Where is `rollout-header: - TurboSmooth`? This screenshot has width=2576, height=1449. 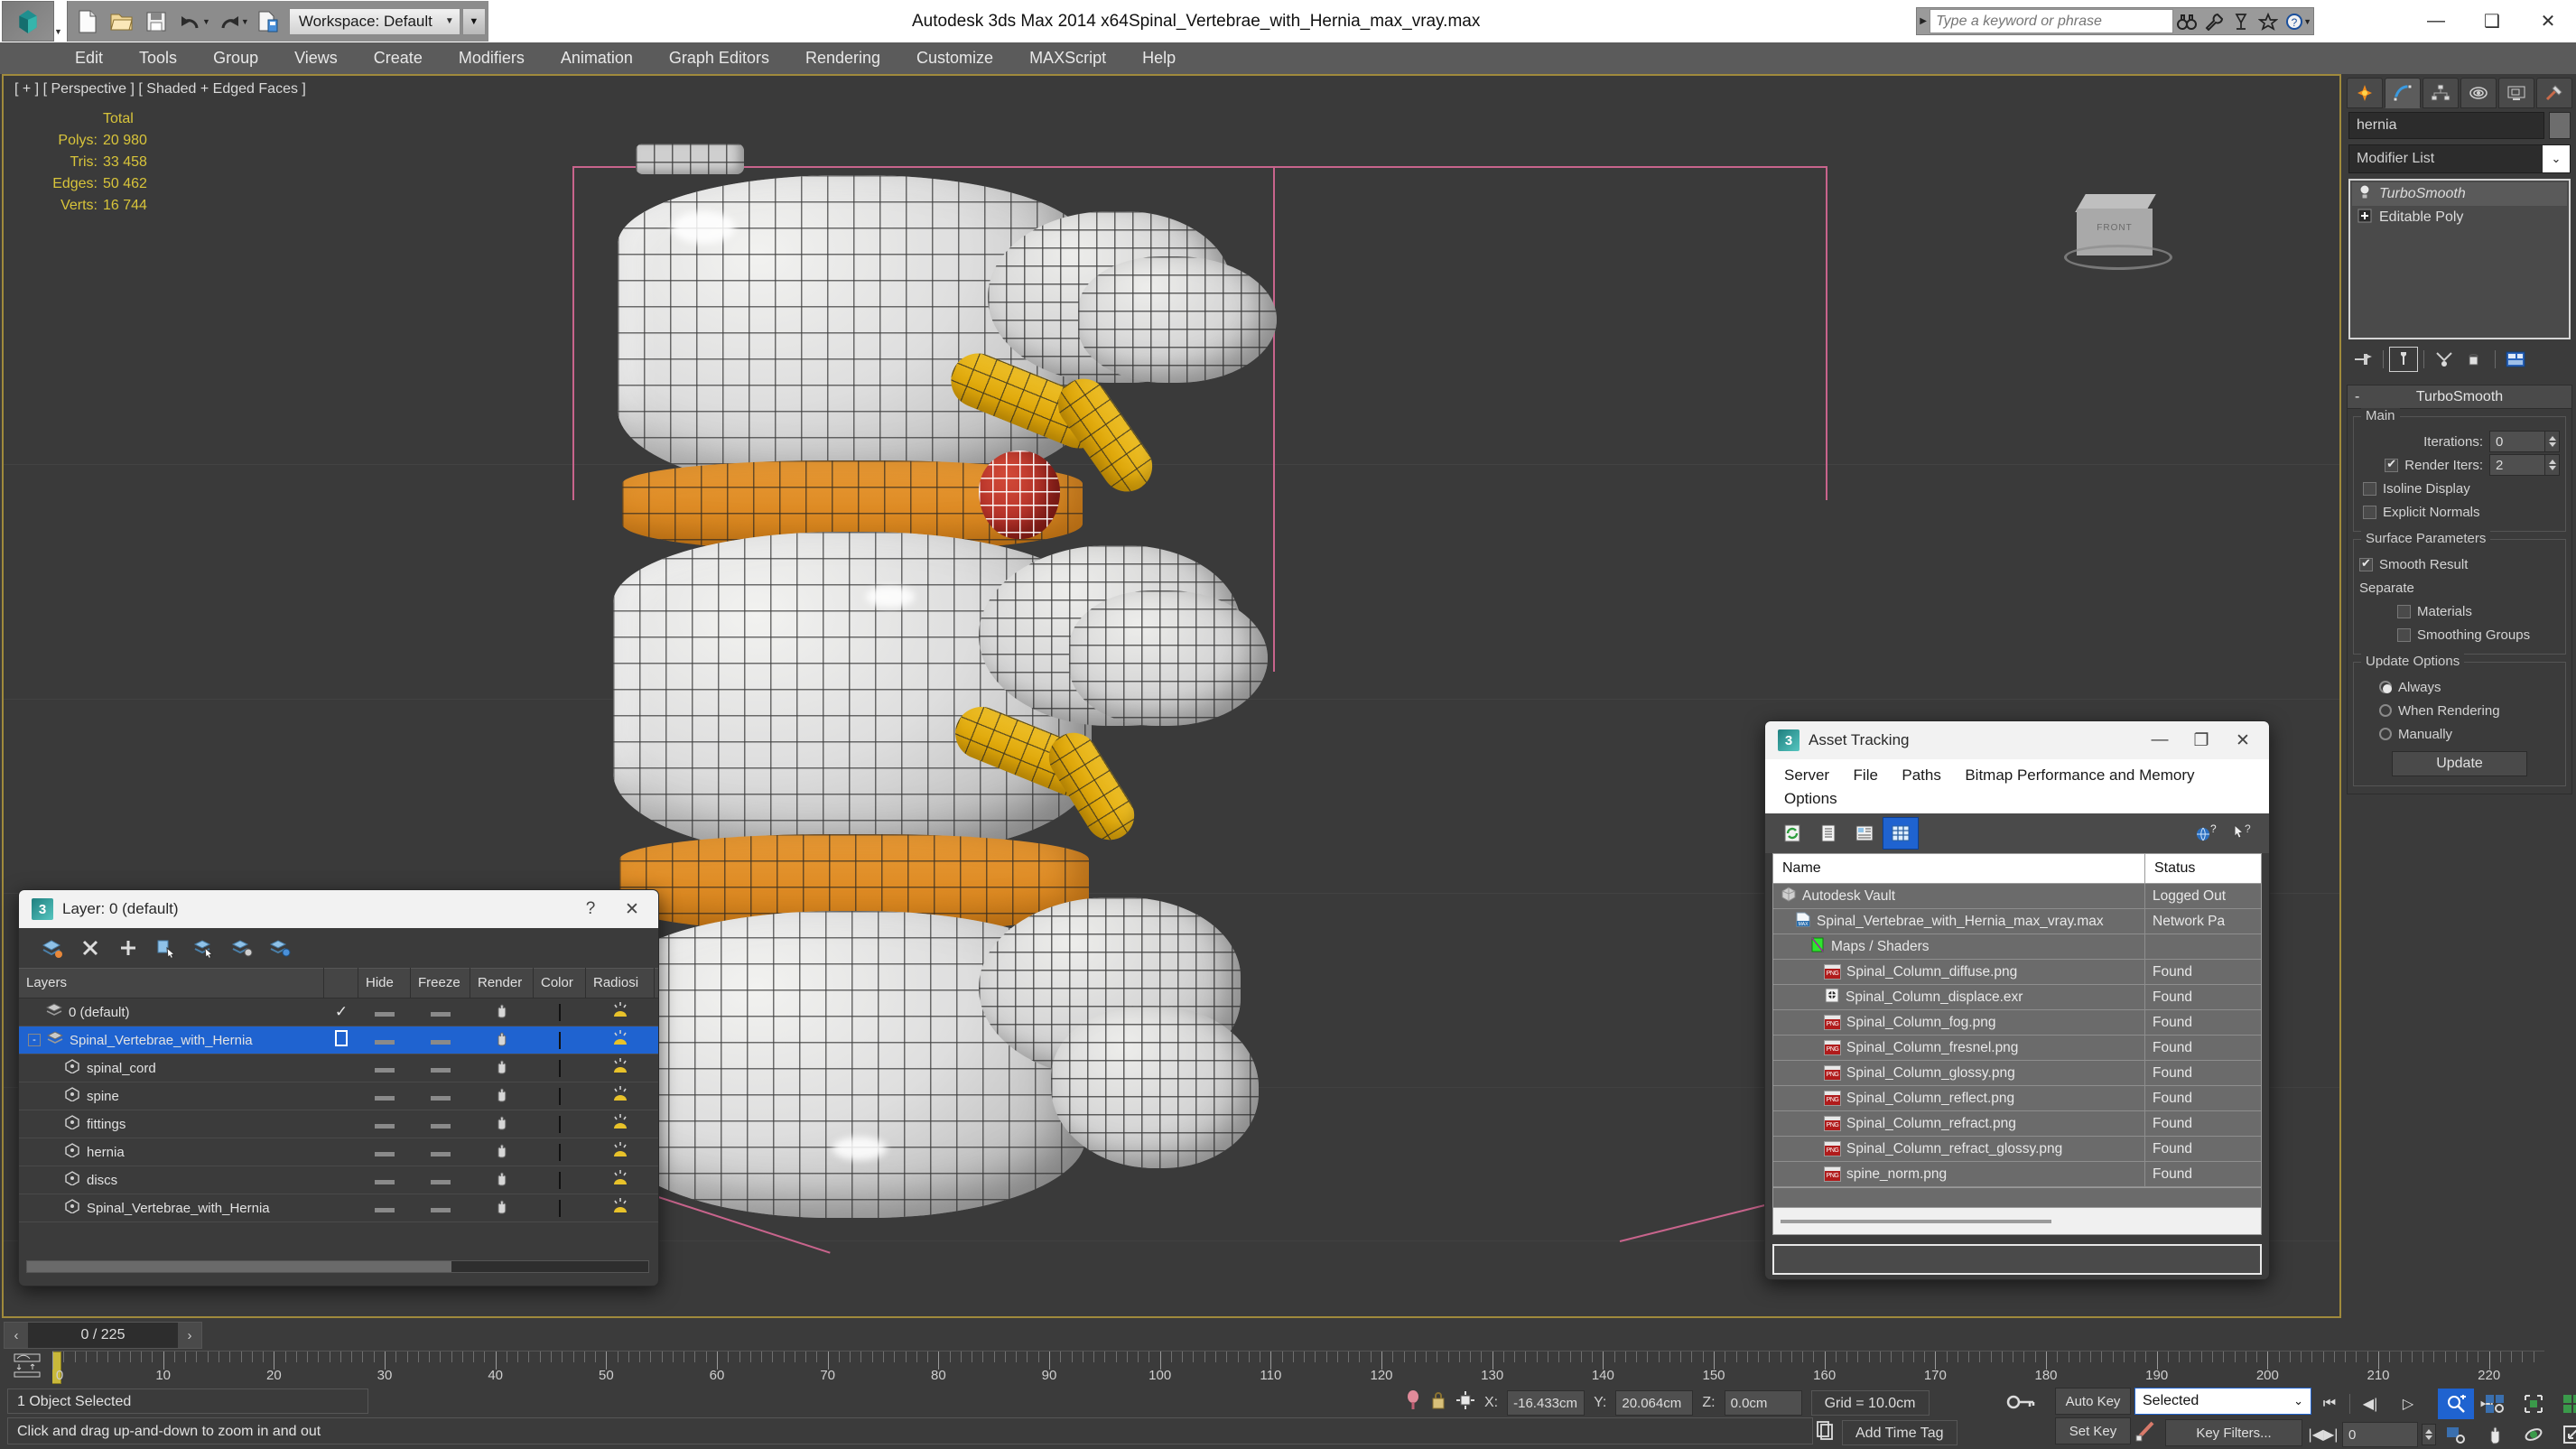
rollout-header: - TurboSmooth is located at coordinates (2459, 397).